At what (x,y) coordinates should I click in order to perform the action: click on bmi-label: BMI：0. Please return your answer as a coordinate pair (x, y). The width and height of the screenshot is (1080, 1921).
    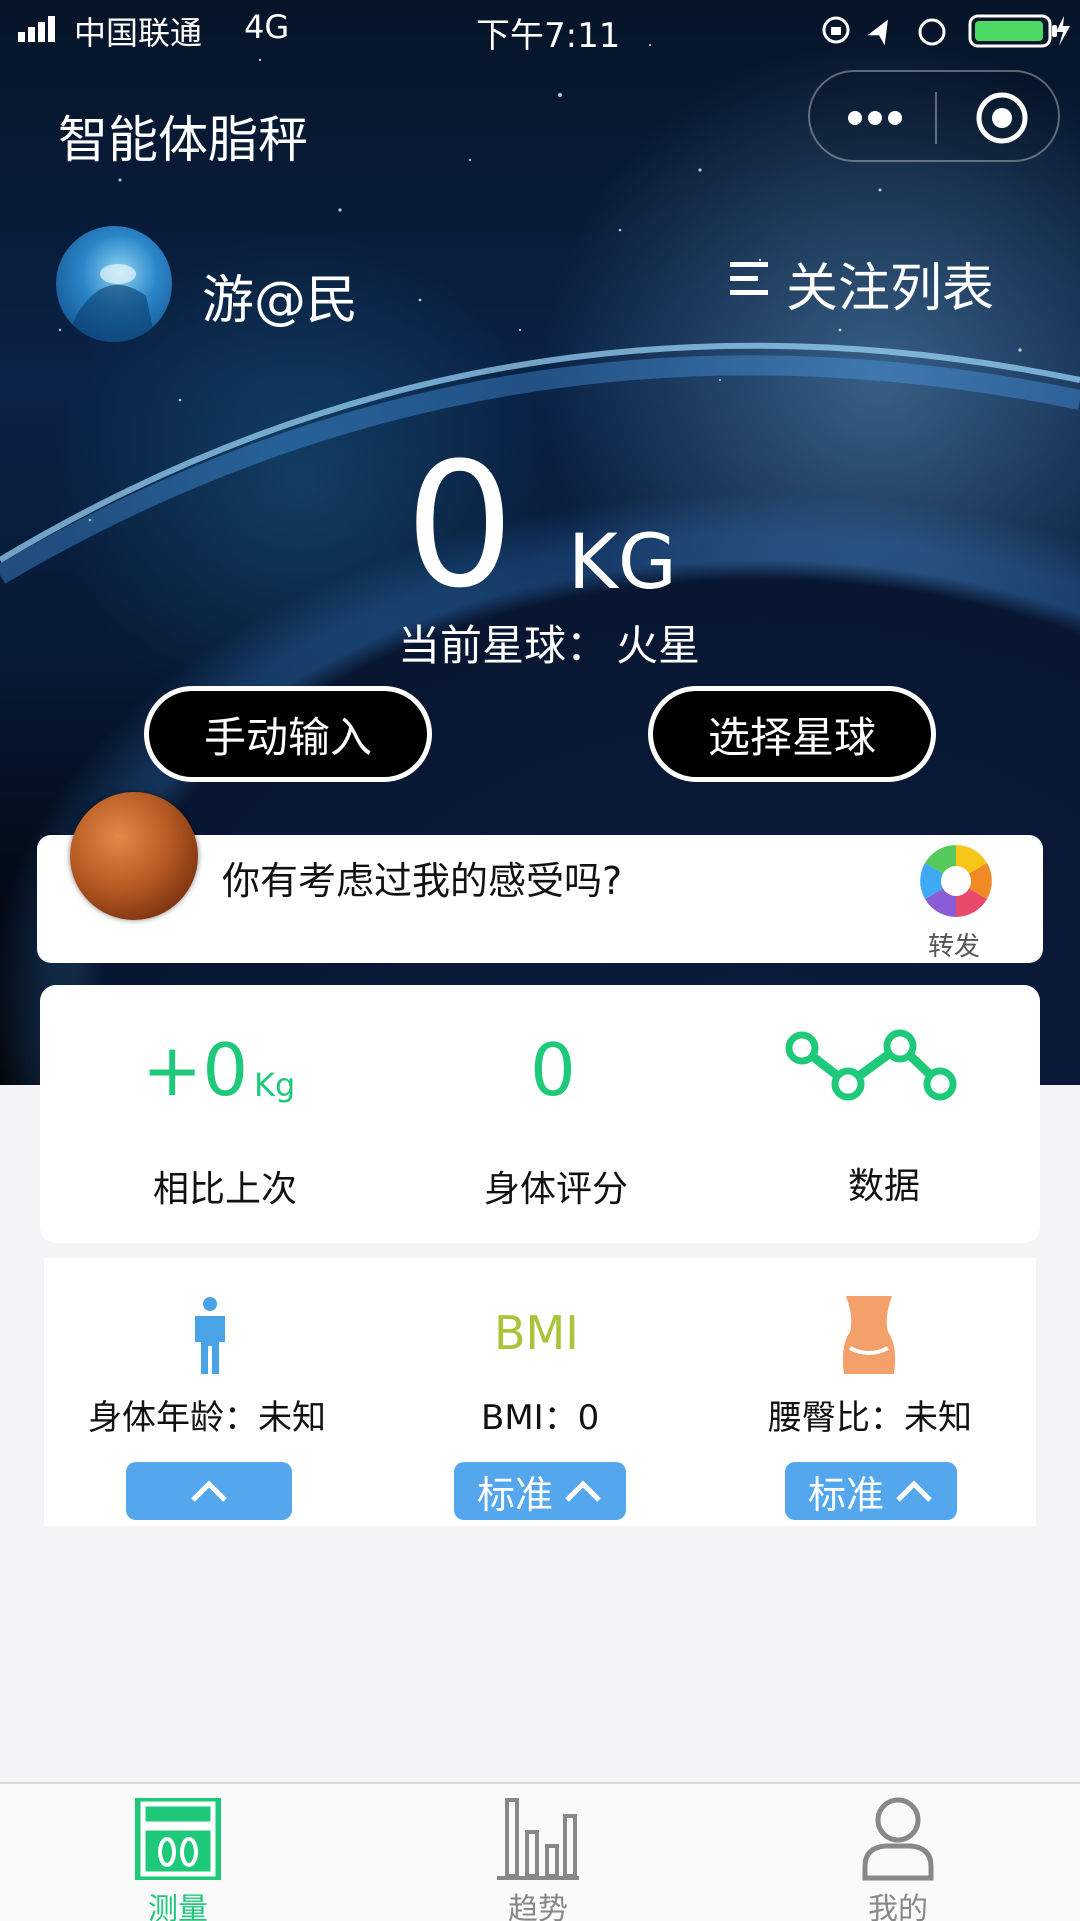
    Looking at the image, I should click on (540, 1418).